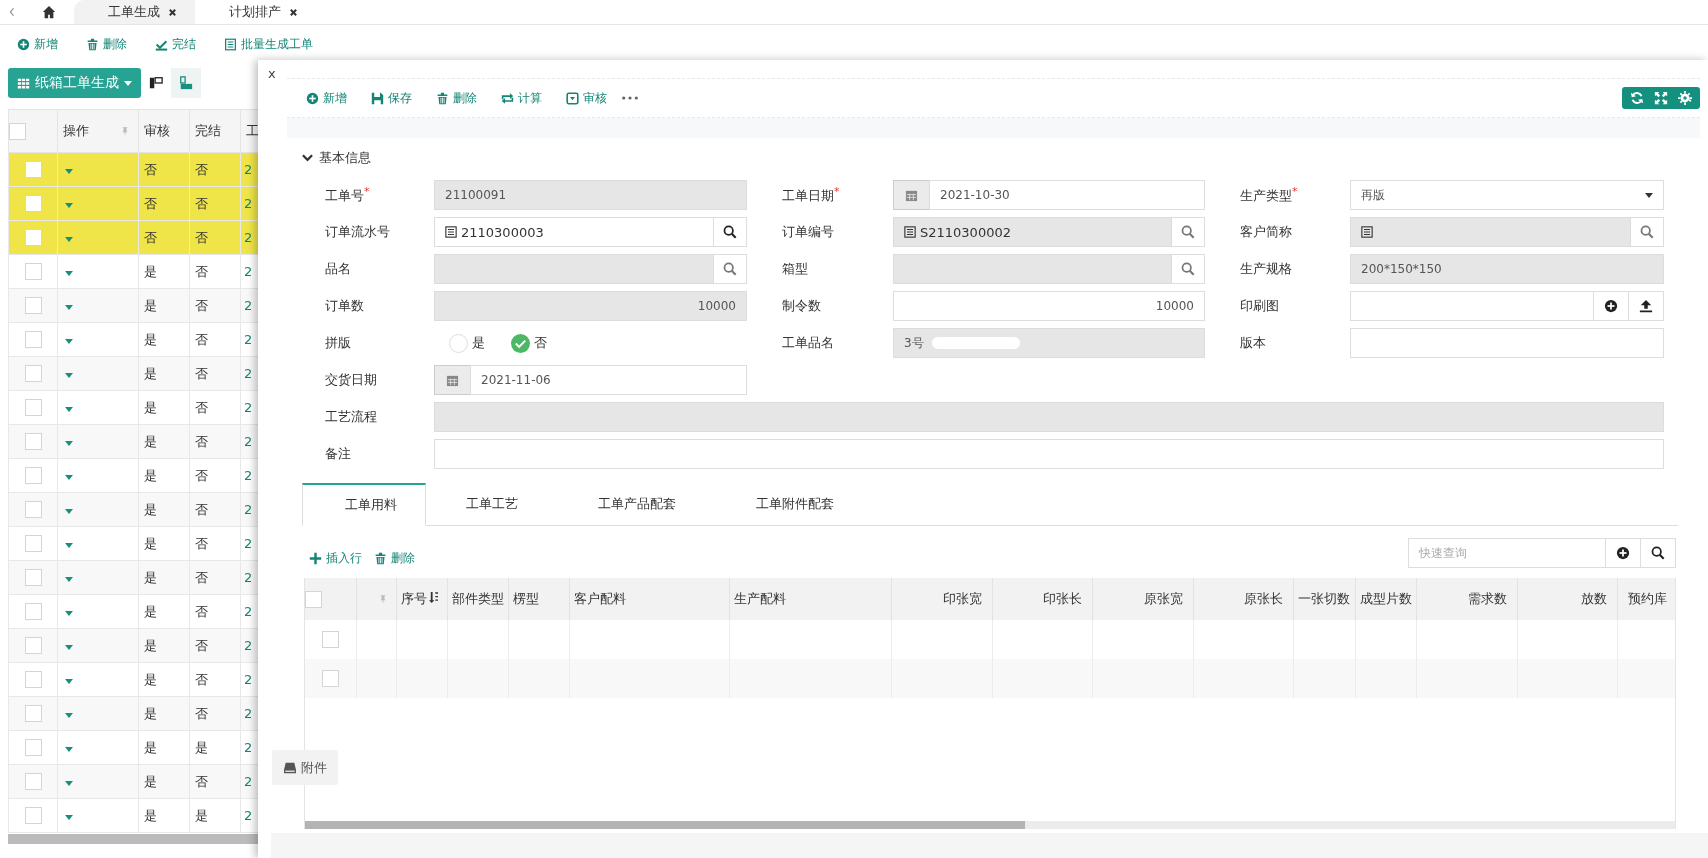 This screenshot has width=1708, height=858. I want to click on scrollbar, so click(133, 839).